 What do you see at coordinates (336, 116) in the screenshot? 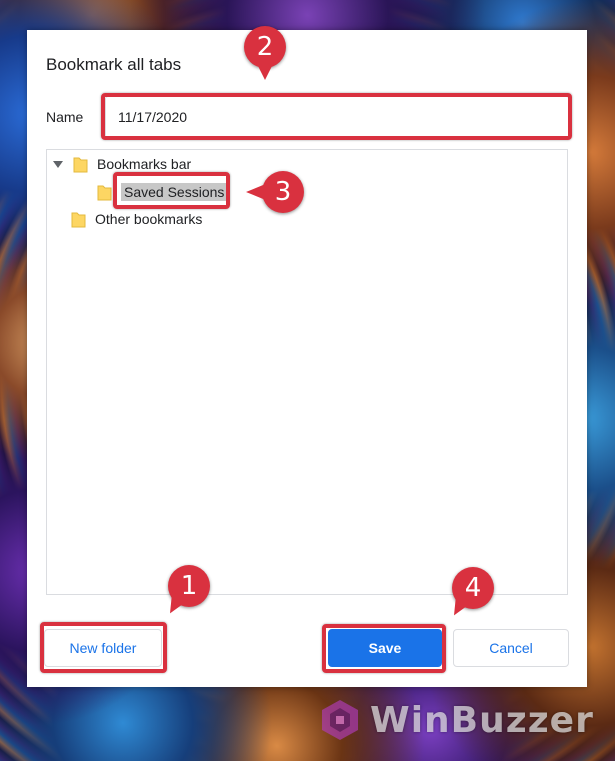
I see `highlight-name-input` at bounding box center [336, 116].